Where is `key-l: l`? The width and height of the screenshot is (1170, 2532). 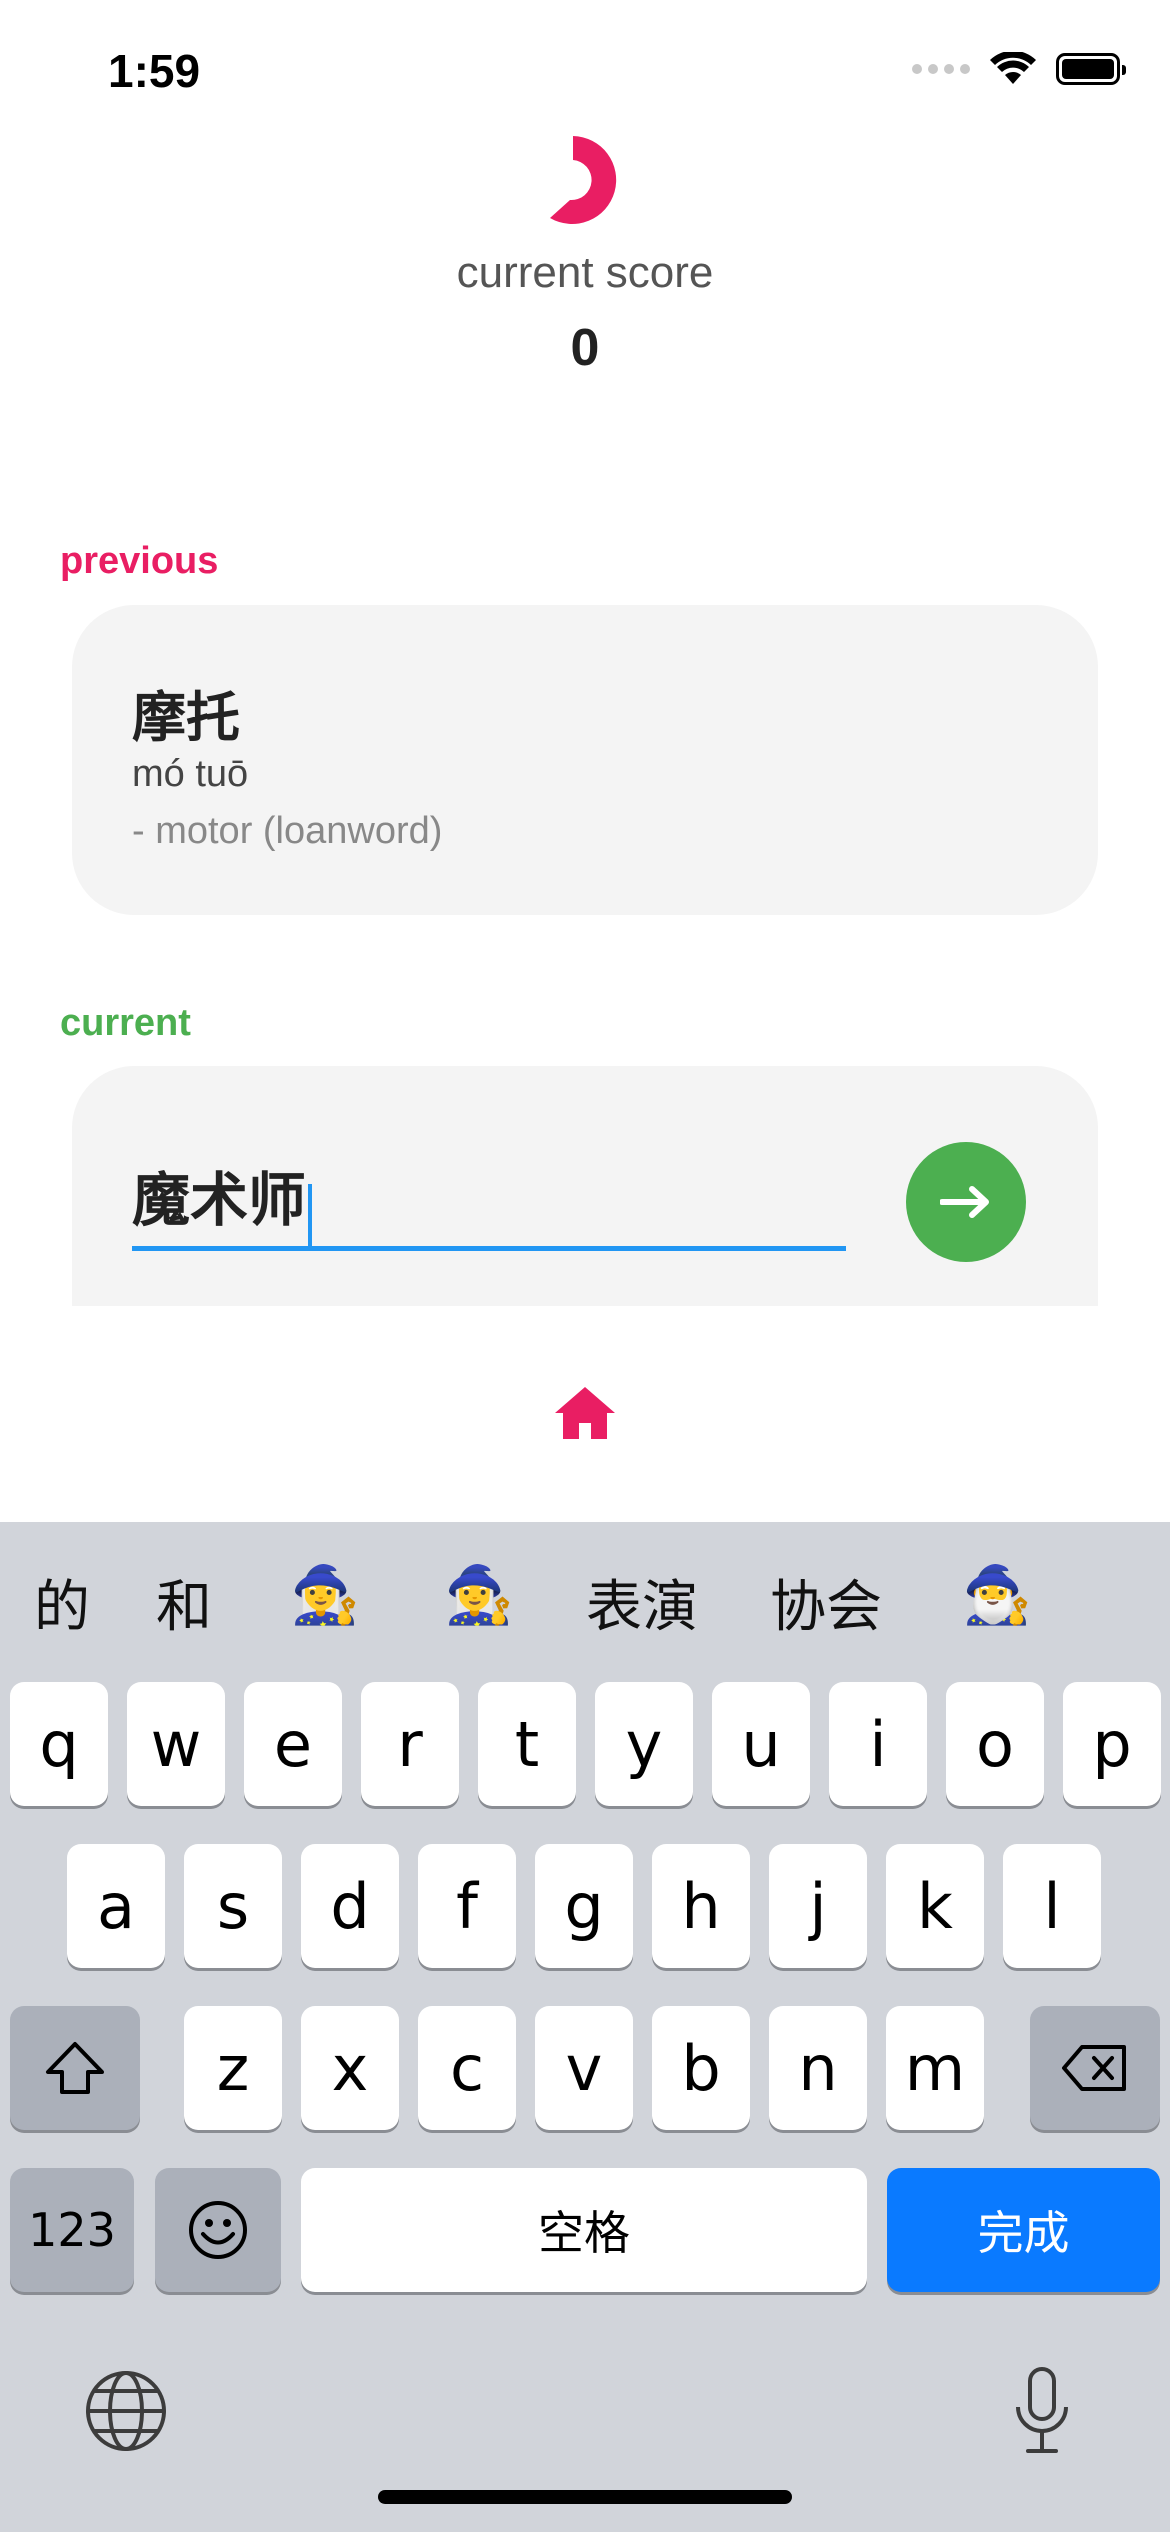 key-l: l is located at coordinates (1052, 1906).